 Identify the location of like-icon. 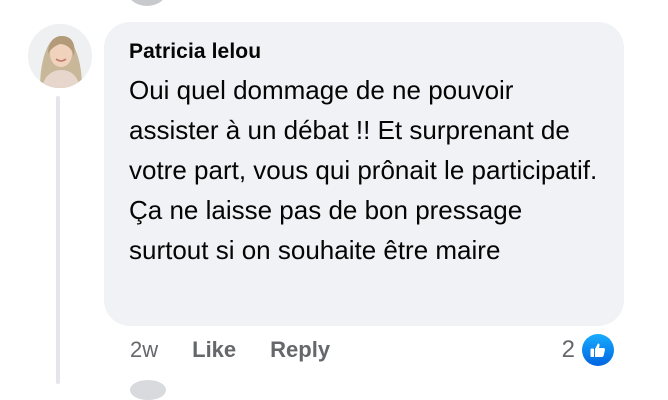
(597, 350).